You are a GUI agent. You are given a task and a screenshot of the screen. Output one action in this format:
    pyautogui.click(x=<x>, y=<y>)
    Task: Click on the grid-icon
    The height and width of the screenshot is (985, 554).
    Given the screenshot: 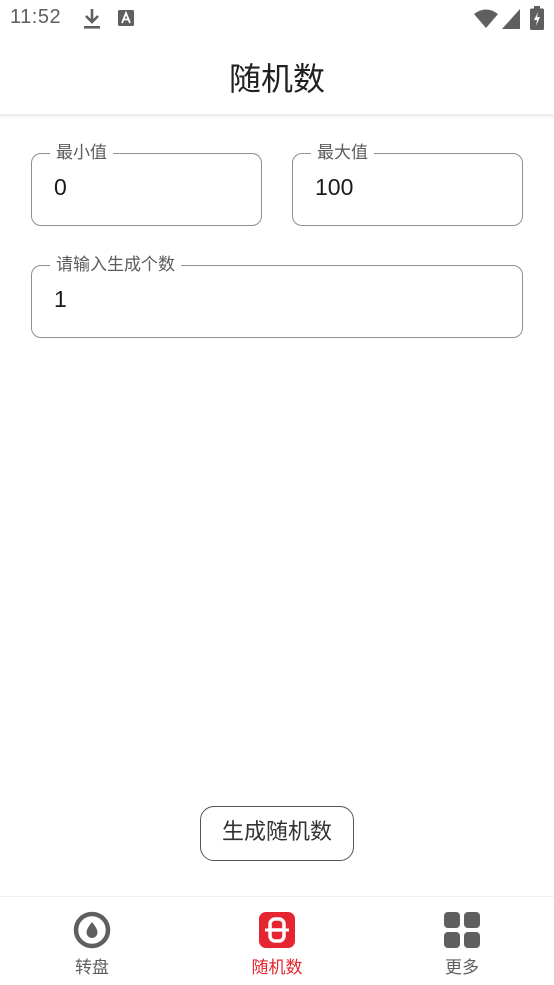 What is the action you would take?
    pyautogui.click(x=462, y=930)
    